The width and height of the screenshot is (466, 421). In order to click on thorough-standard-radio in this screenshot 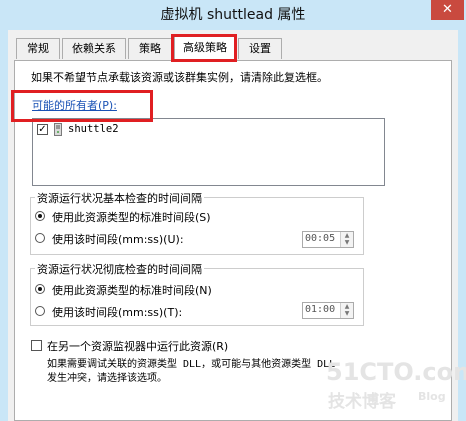, I will do `click(40, 289)`.